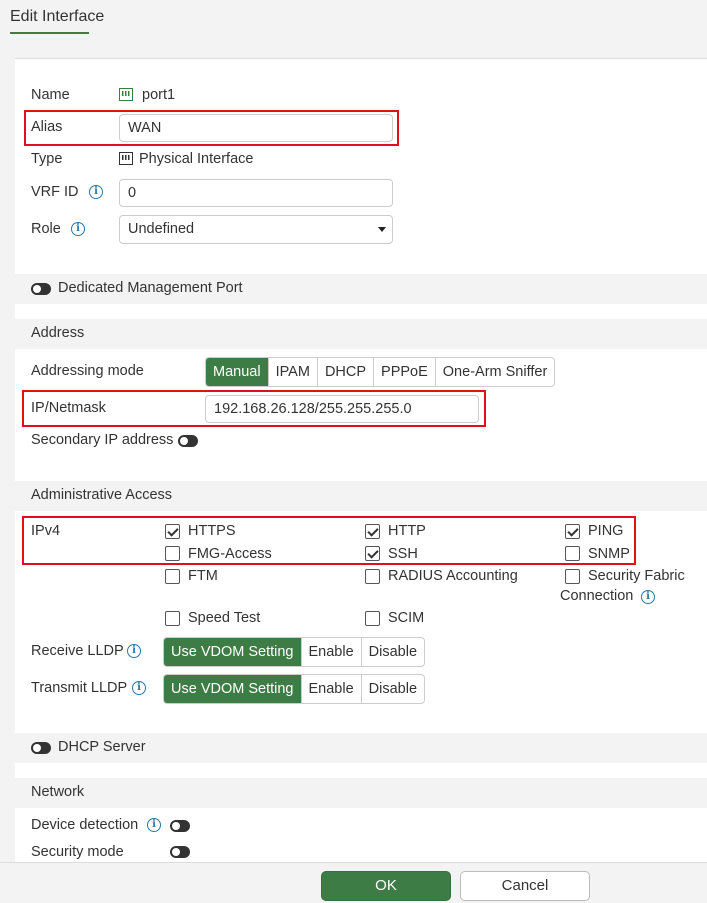 This screenshot has height=903, width=707. What do you see at coordinates (41, 748) in the screenshot?
I see `dhcp-server-toggle` at bounding box center [41, 748].